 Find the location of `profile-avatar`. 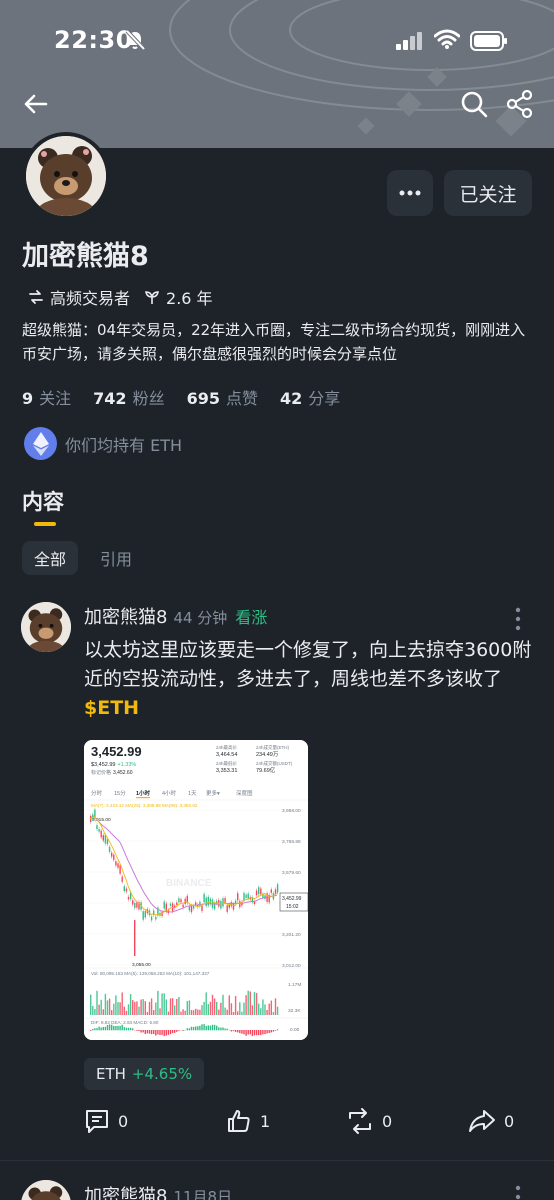

profile-avatar is located at coordinates (66, 176).